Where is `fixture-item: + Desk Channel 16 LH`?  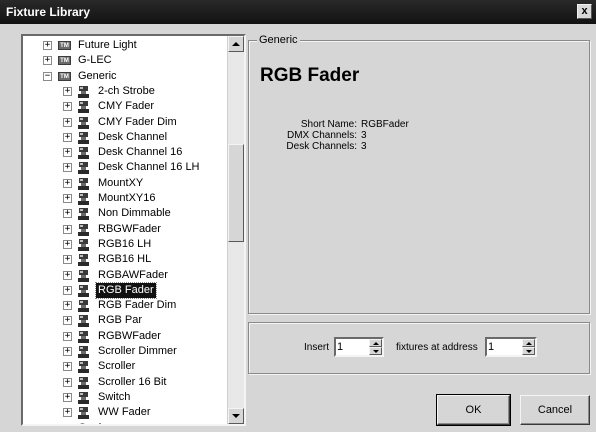
fixture-item: + Desk Channel 16 LH is located at coordinates (125, 167).